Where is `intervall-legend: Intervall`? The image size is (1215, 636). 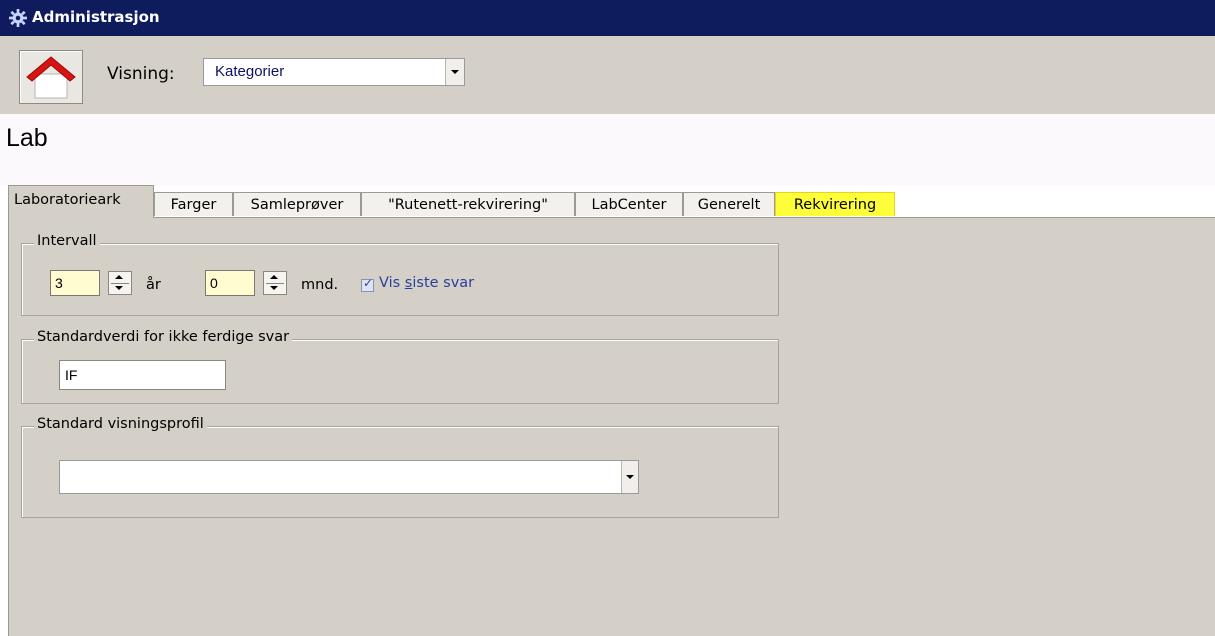 intervall-legend: Intervall is located at coordinates (67, 241).